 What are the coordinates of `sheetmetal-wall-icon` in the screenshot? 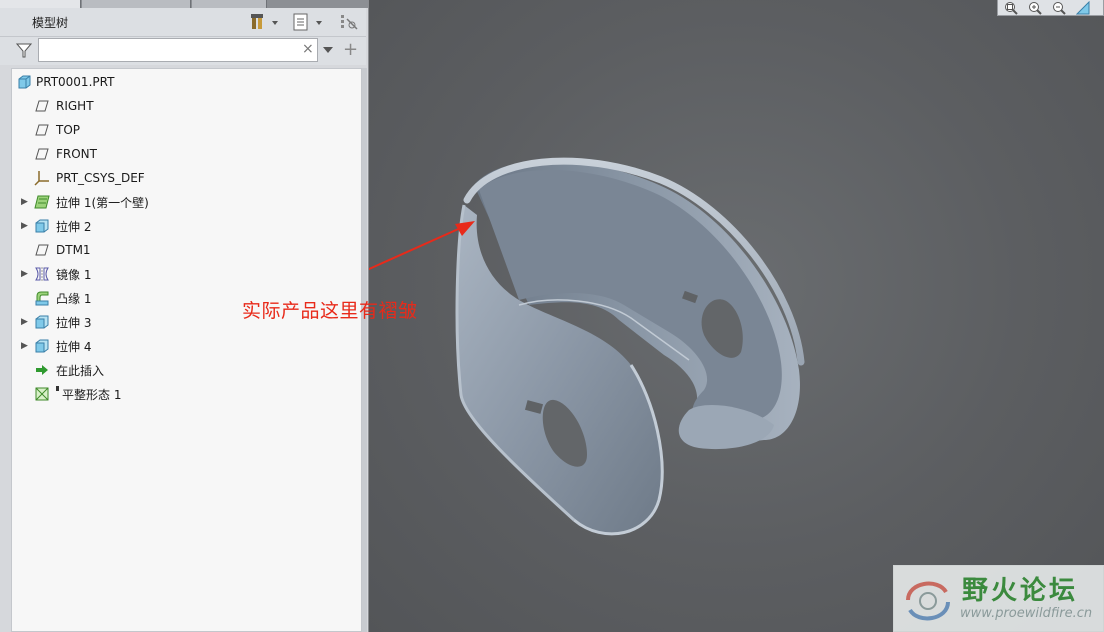 It's located at (42, 202).